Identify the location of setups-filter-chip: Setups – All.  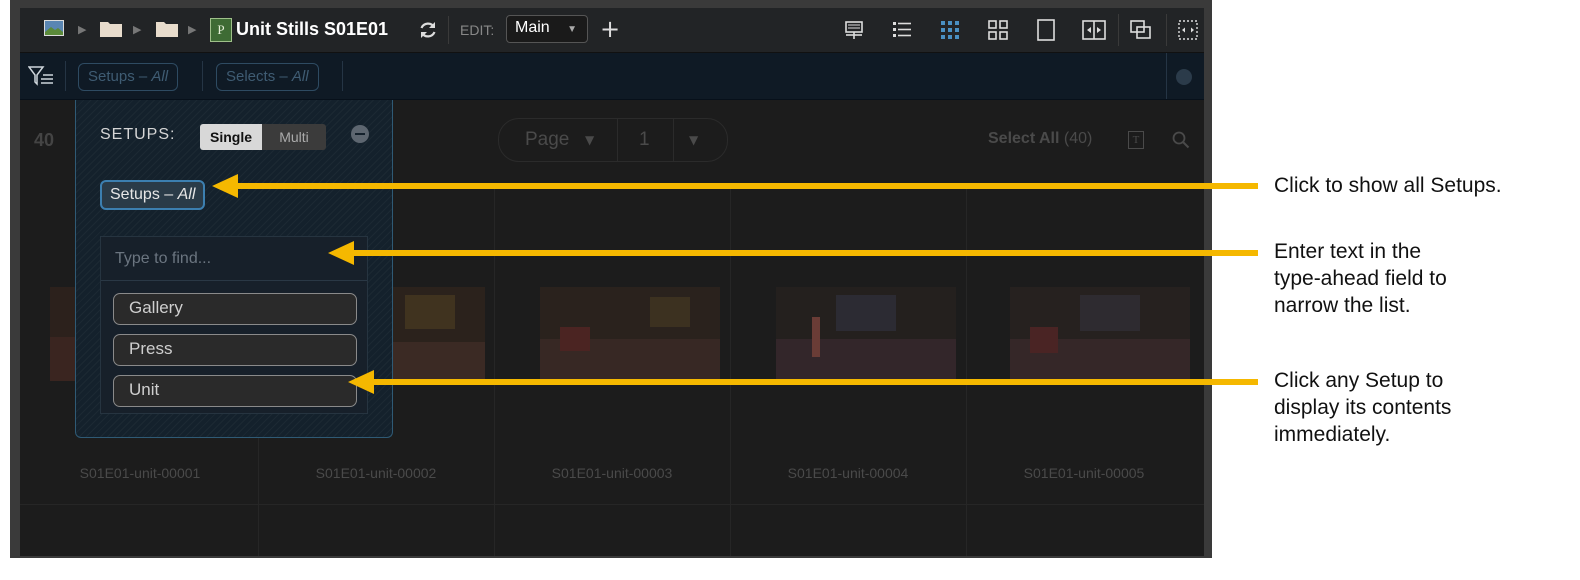
(128, 77).